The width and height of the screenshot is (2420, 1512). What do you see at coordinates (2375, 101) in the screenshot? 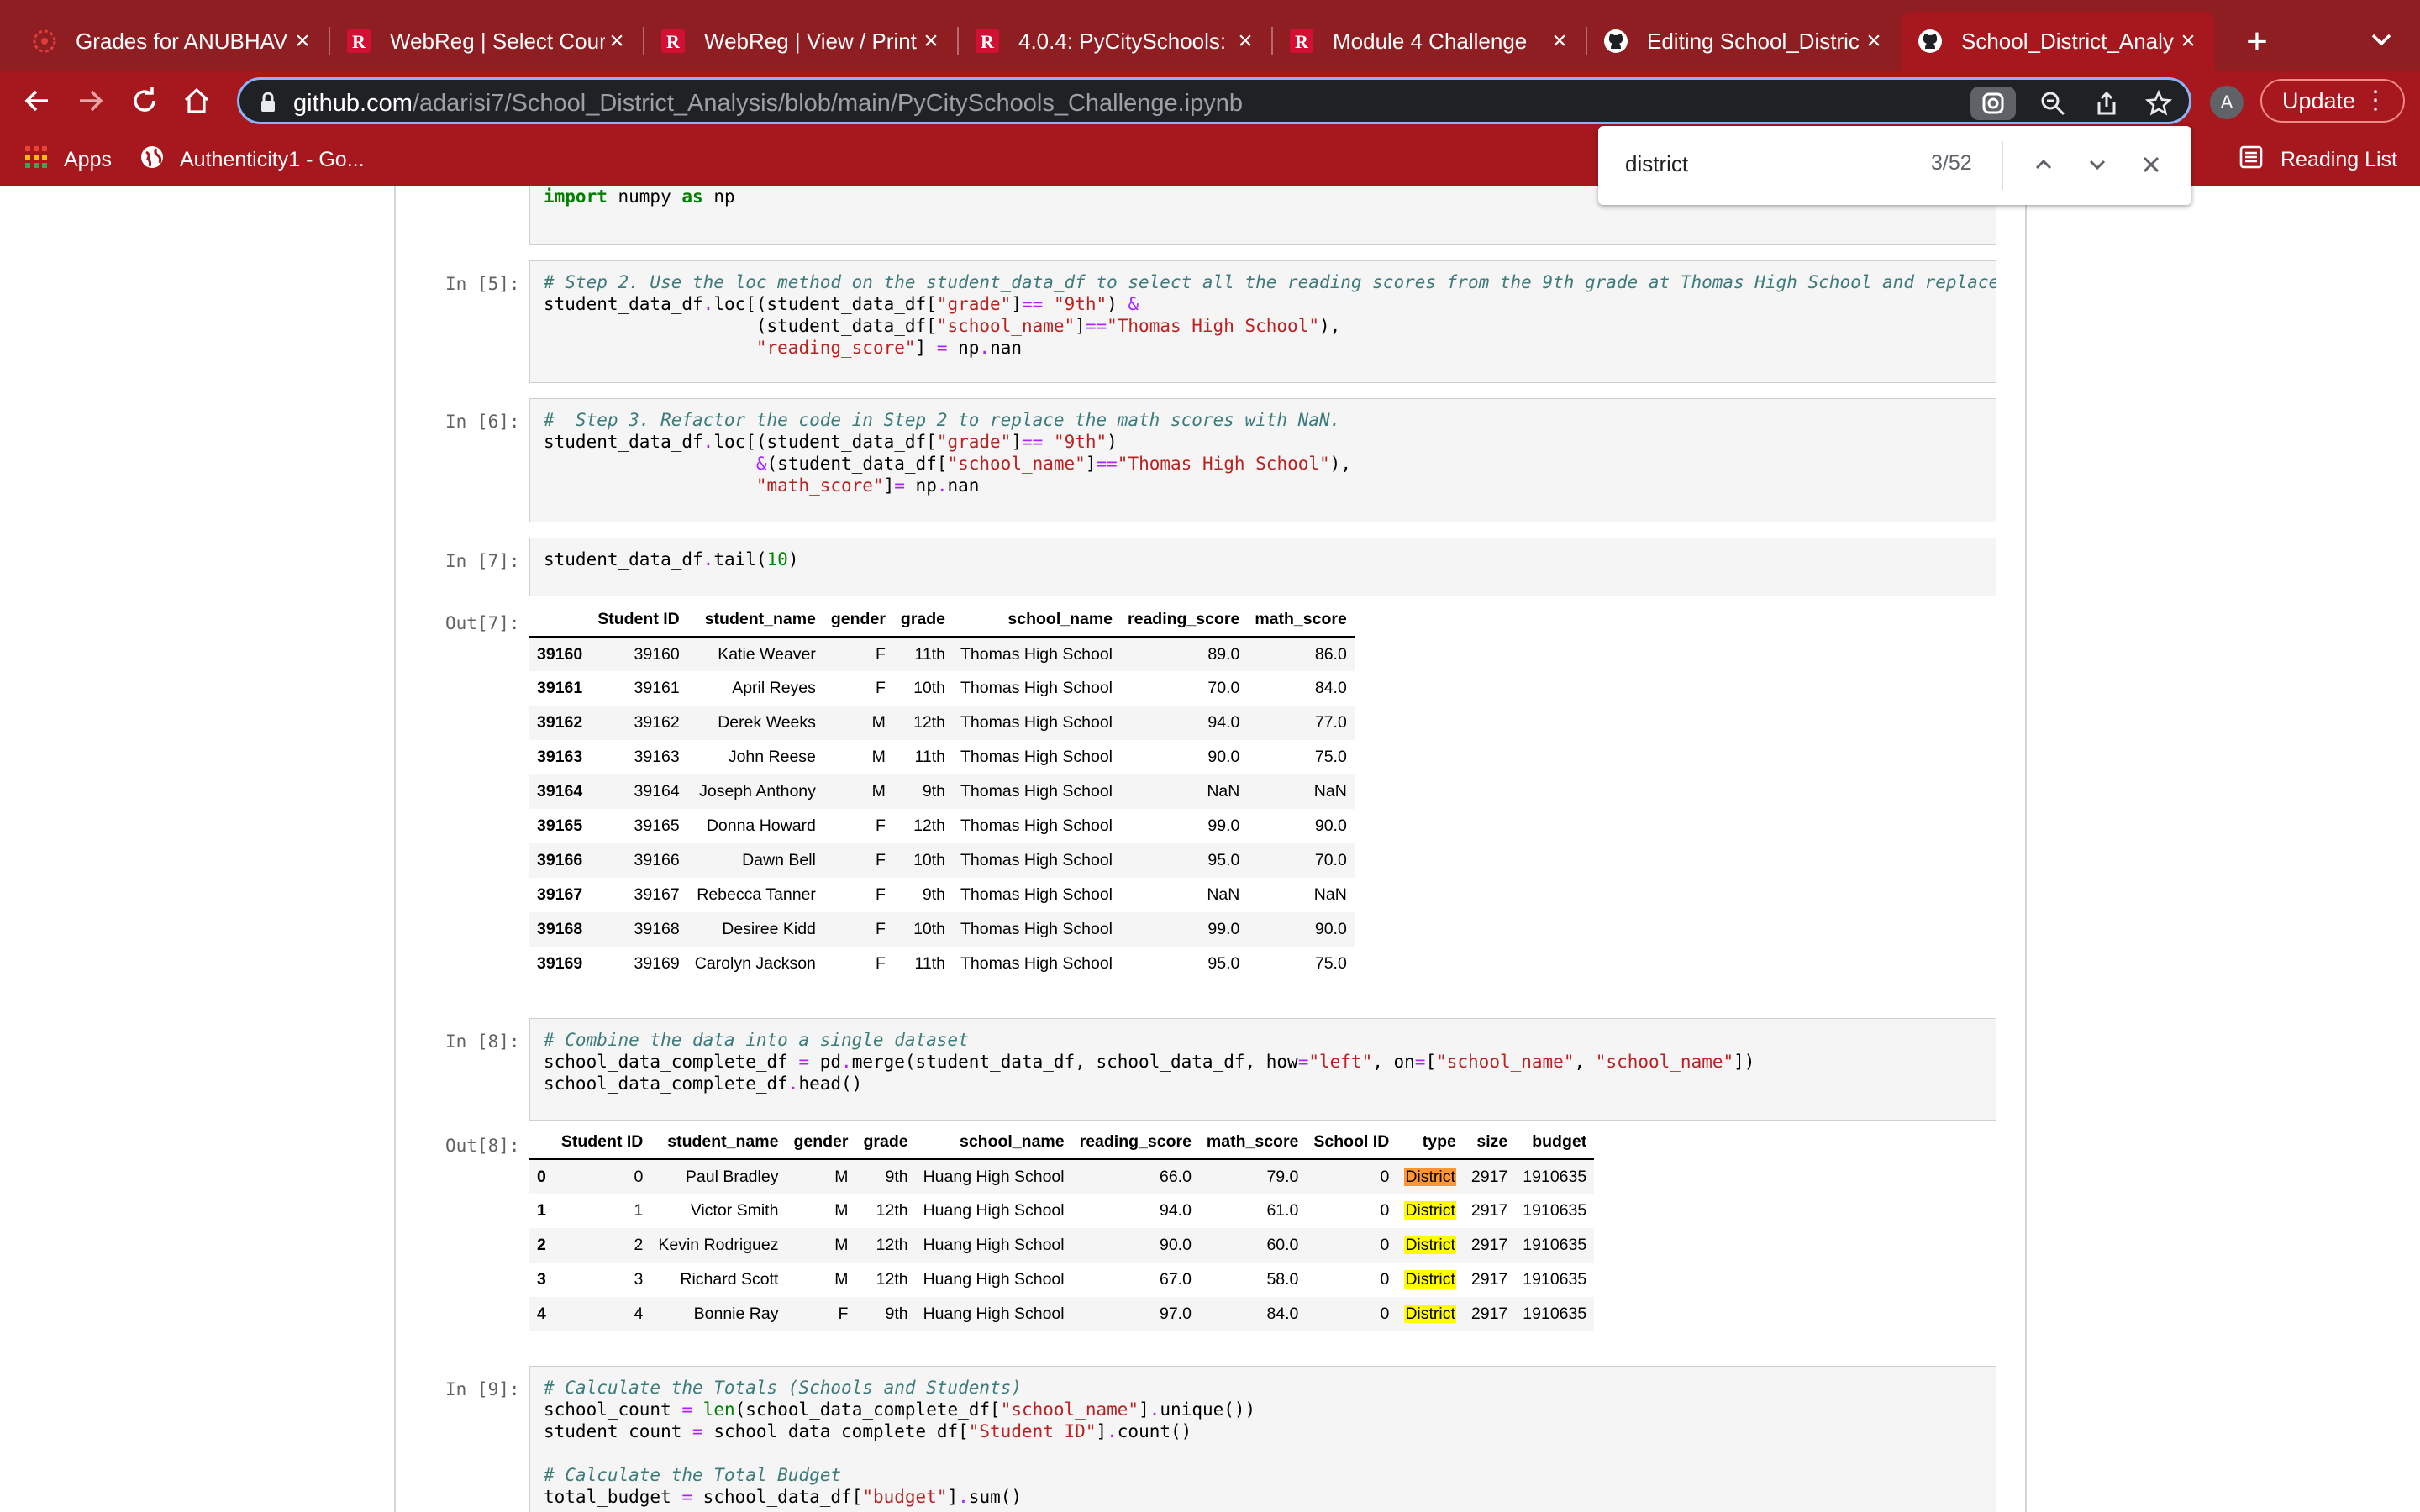
I see `more-menu-icon: ⋮` at bounding box center [2375, 101].